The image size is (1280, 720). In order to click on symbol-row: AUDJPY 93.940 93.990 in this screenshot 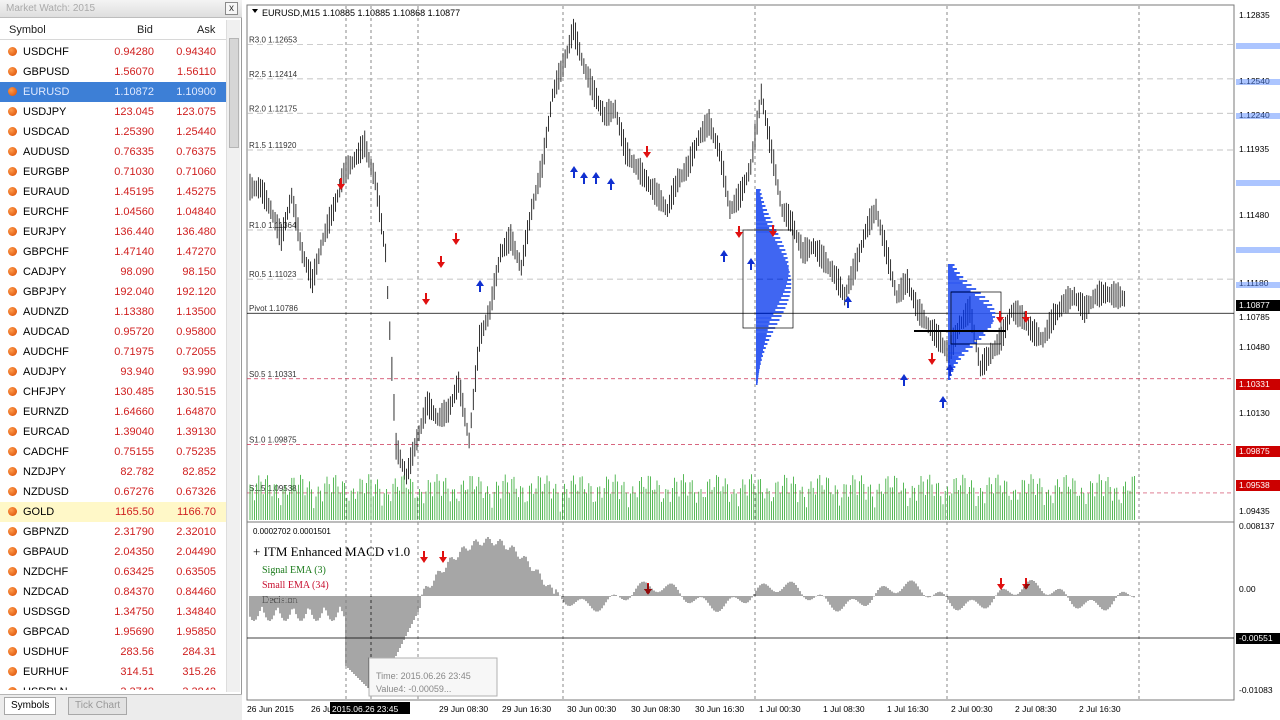, I will do `click(113, 372)`.